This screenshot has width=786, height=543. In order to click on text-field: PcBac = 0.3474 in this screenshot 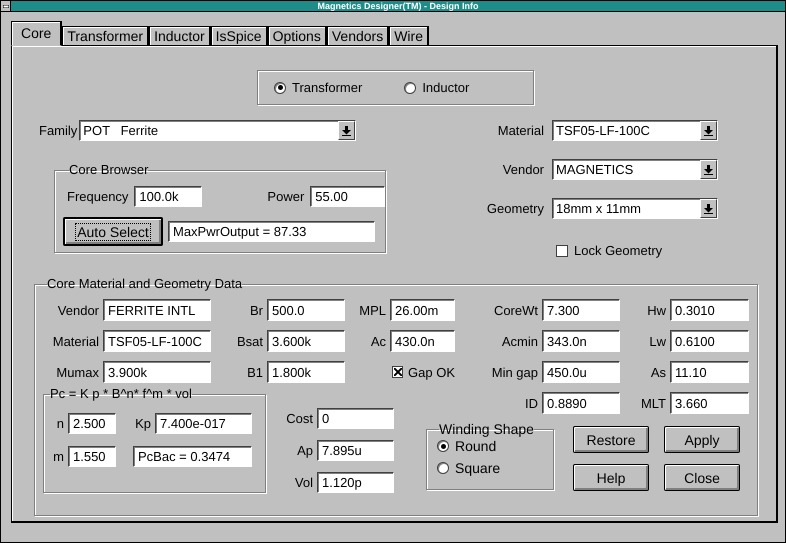, I will do `click(192, 456)`.